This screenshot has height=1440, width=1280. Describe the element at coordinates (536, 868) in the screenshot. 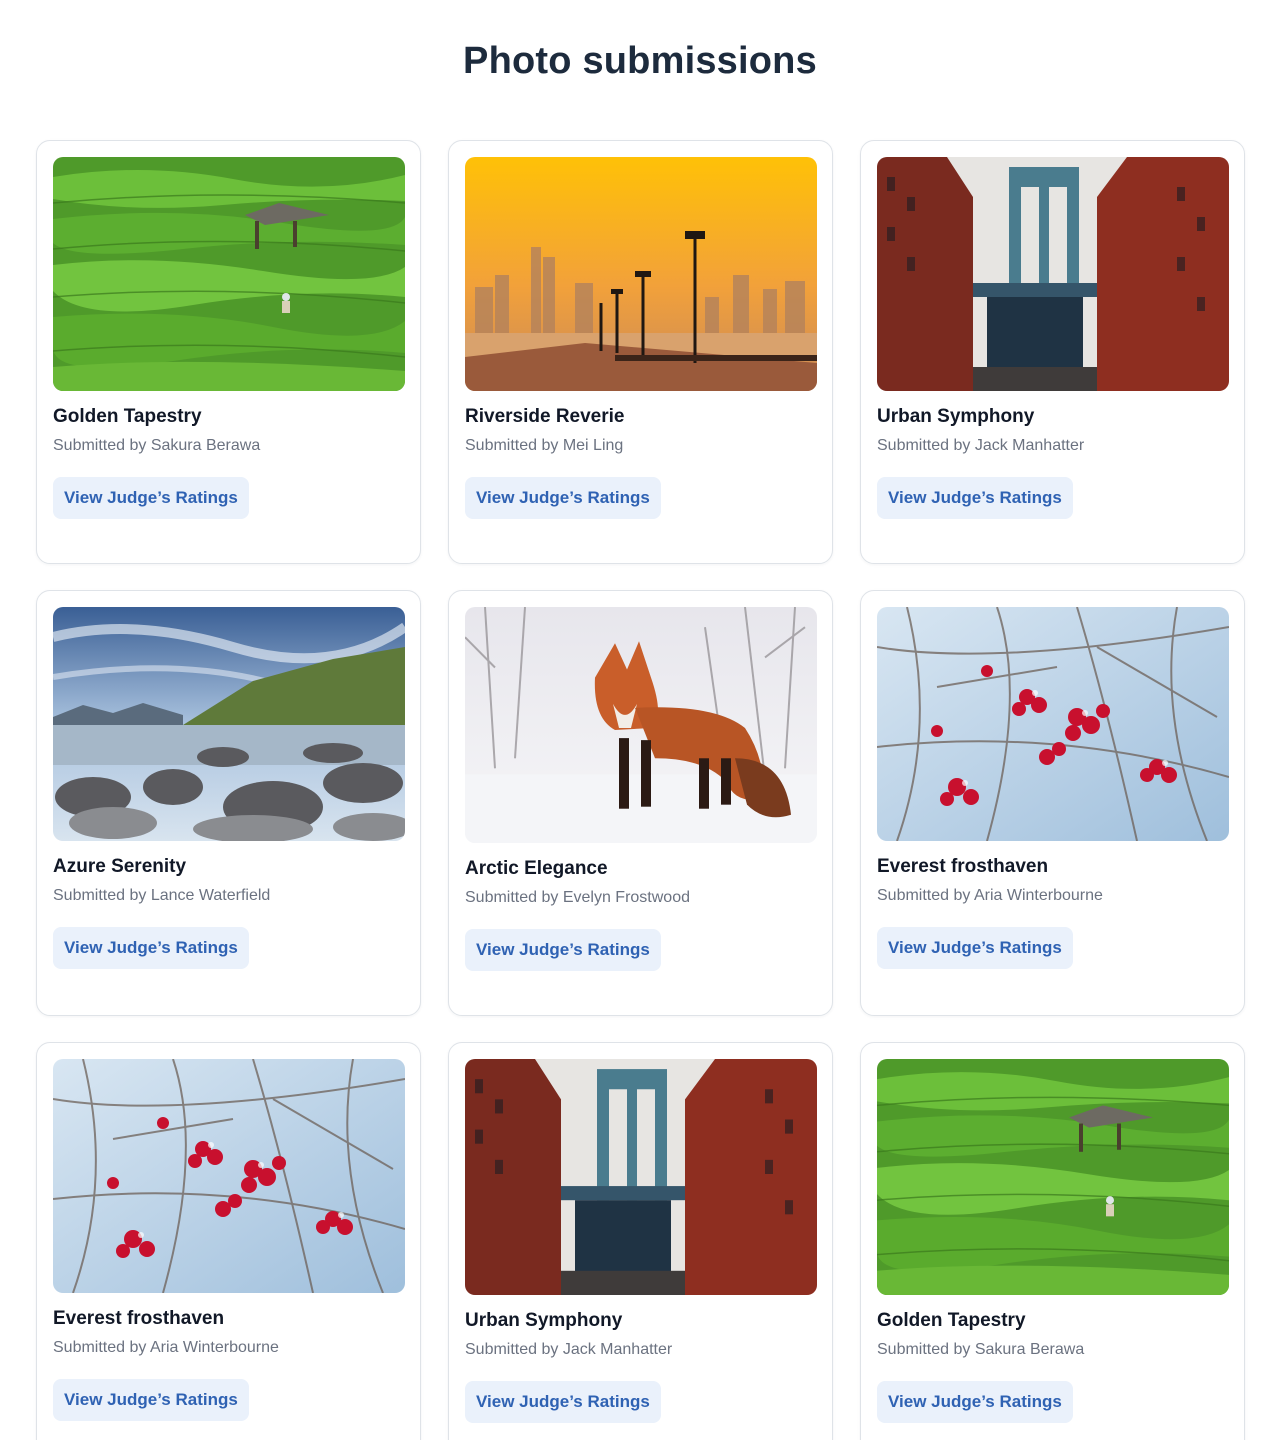

I see `submission-title: Arctic Elegance` at that location.